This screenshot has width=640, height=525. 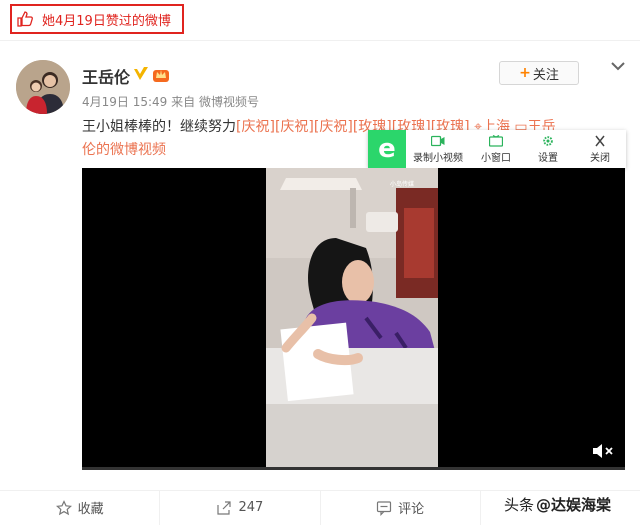 I want to click on settings-button: 设置, so click(x=548, y=149).